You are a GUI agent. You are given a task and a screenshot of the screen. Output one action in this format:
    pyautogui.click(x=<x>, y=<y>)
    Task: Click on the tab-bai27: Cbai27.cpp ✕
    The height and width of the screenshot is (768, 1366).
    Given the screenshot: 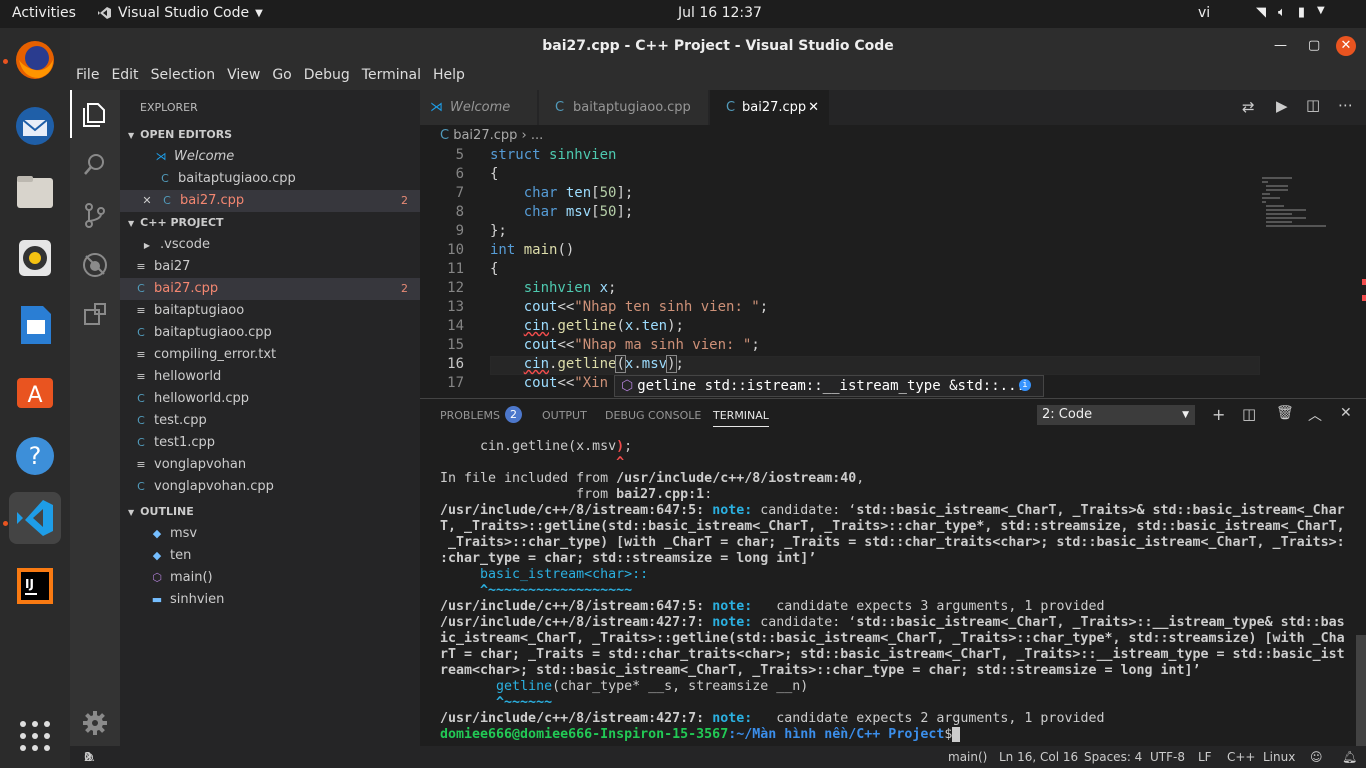 What is the action you would take?
    pyautogui.click(x=770, y=107)
    